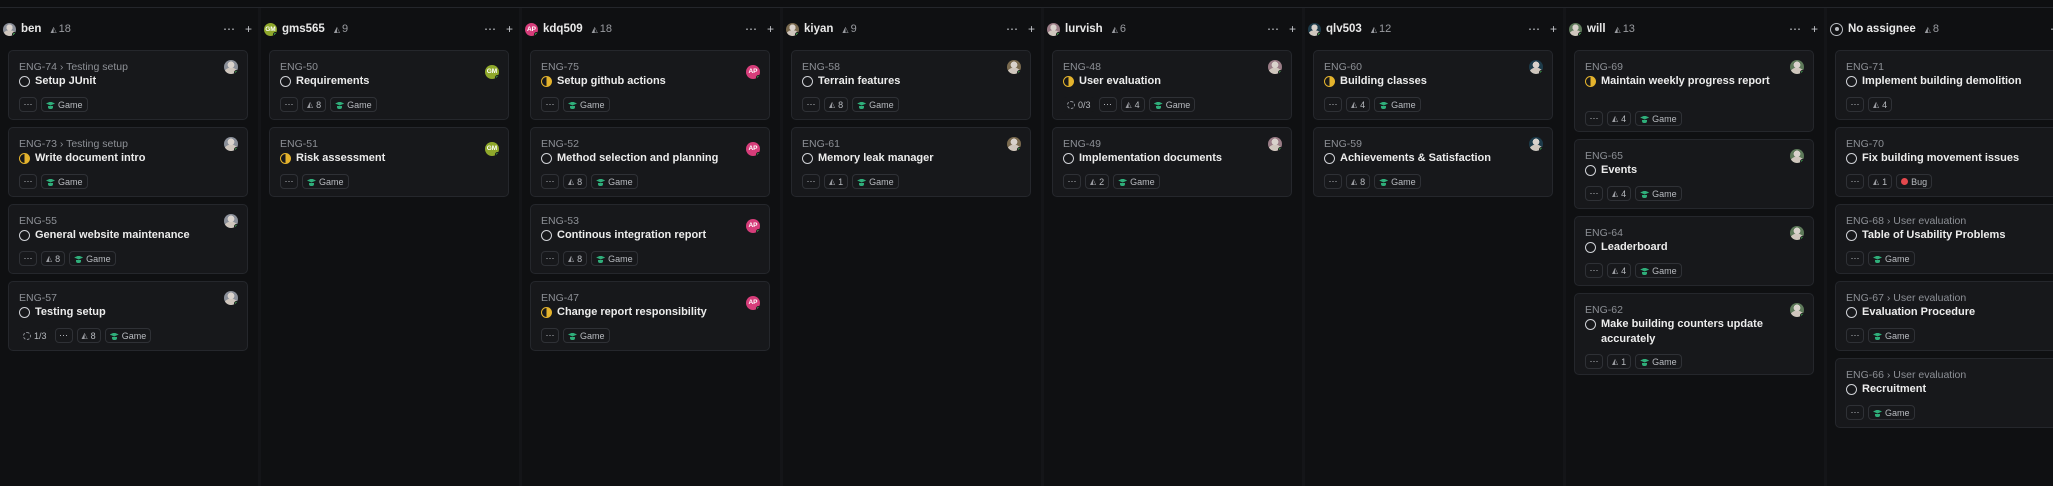 This screenshot has width=2053, height=486. What do you see at coordinates (1694, 174) in the screenshot?
I see `issue-card: ENG-65 Events ⋯ ◭ 4 Game` at bounding box center [1694, 174].